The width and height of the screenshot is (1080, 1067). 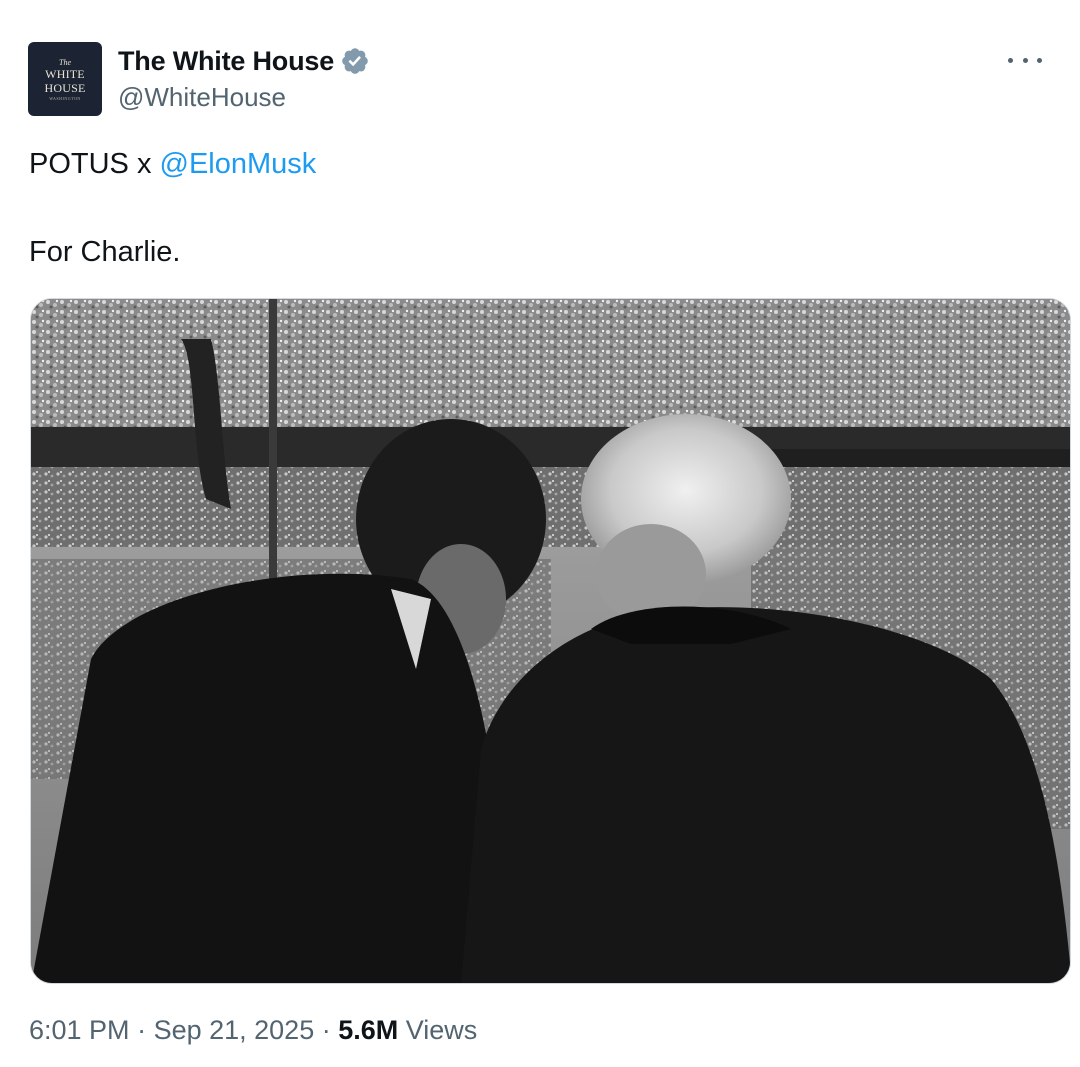 I want to click on author-display-name: The White House, so click(x=226, y=61).